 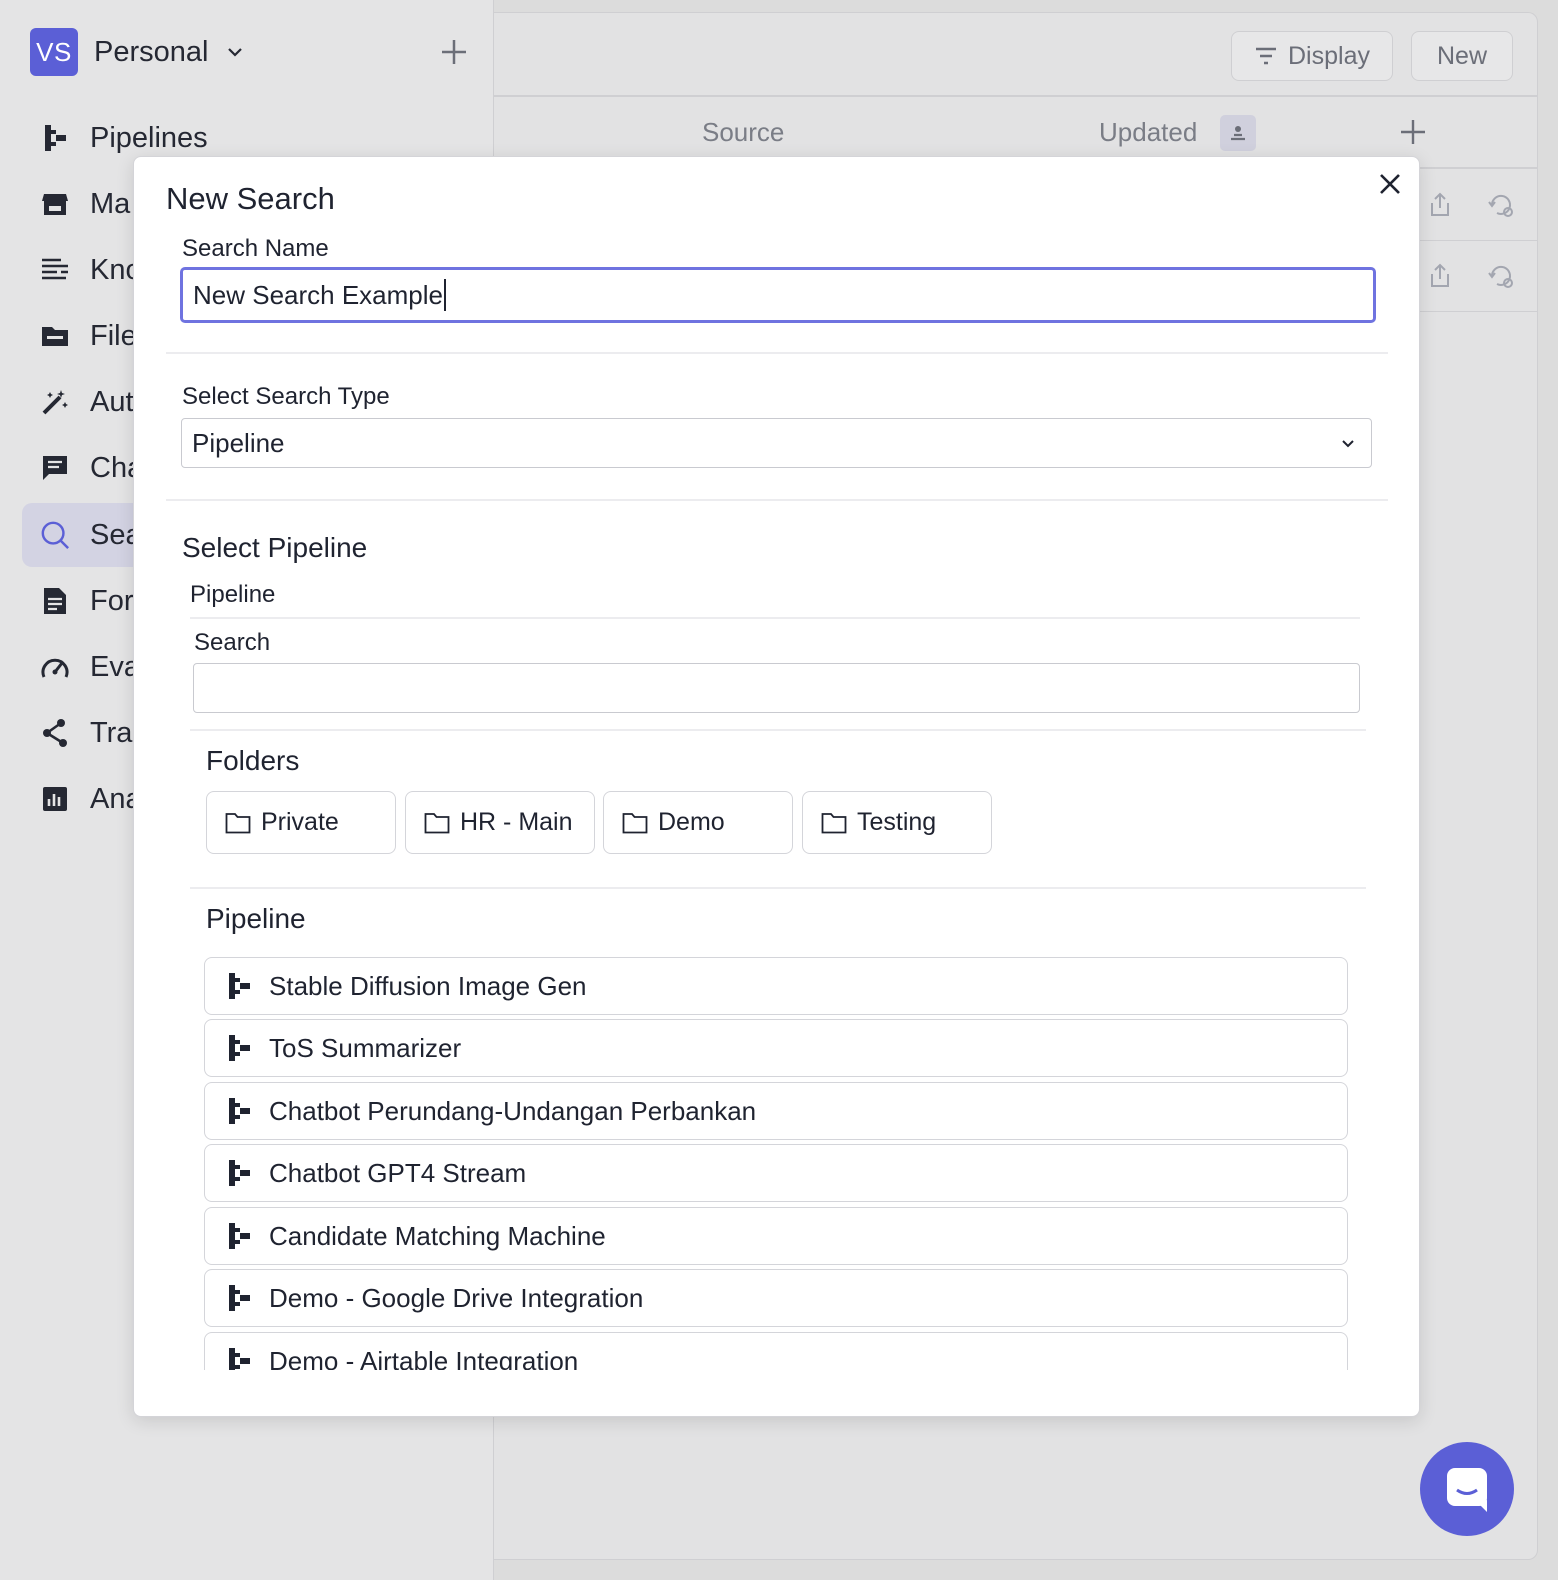 What do you see at coordinates (776, 1351) in the screenshot?
I see `pipeline-item: Demo - Airtable Integration` at bounding box center [776, 1351].